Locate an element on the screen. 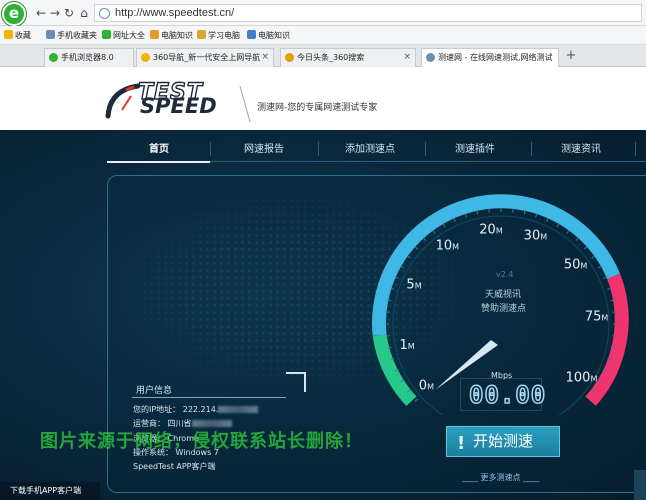 Image resolution: width=646 pixels, height=500 pixels. site-tagline: 测速网-您的专属网速测试专家 is located at coordinates (317, 108).